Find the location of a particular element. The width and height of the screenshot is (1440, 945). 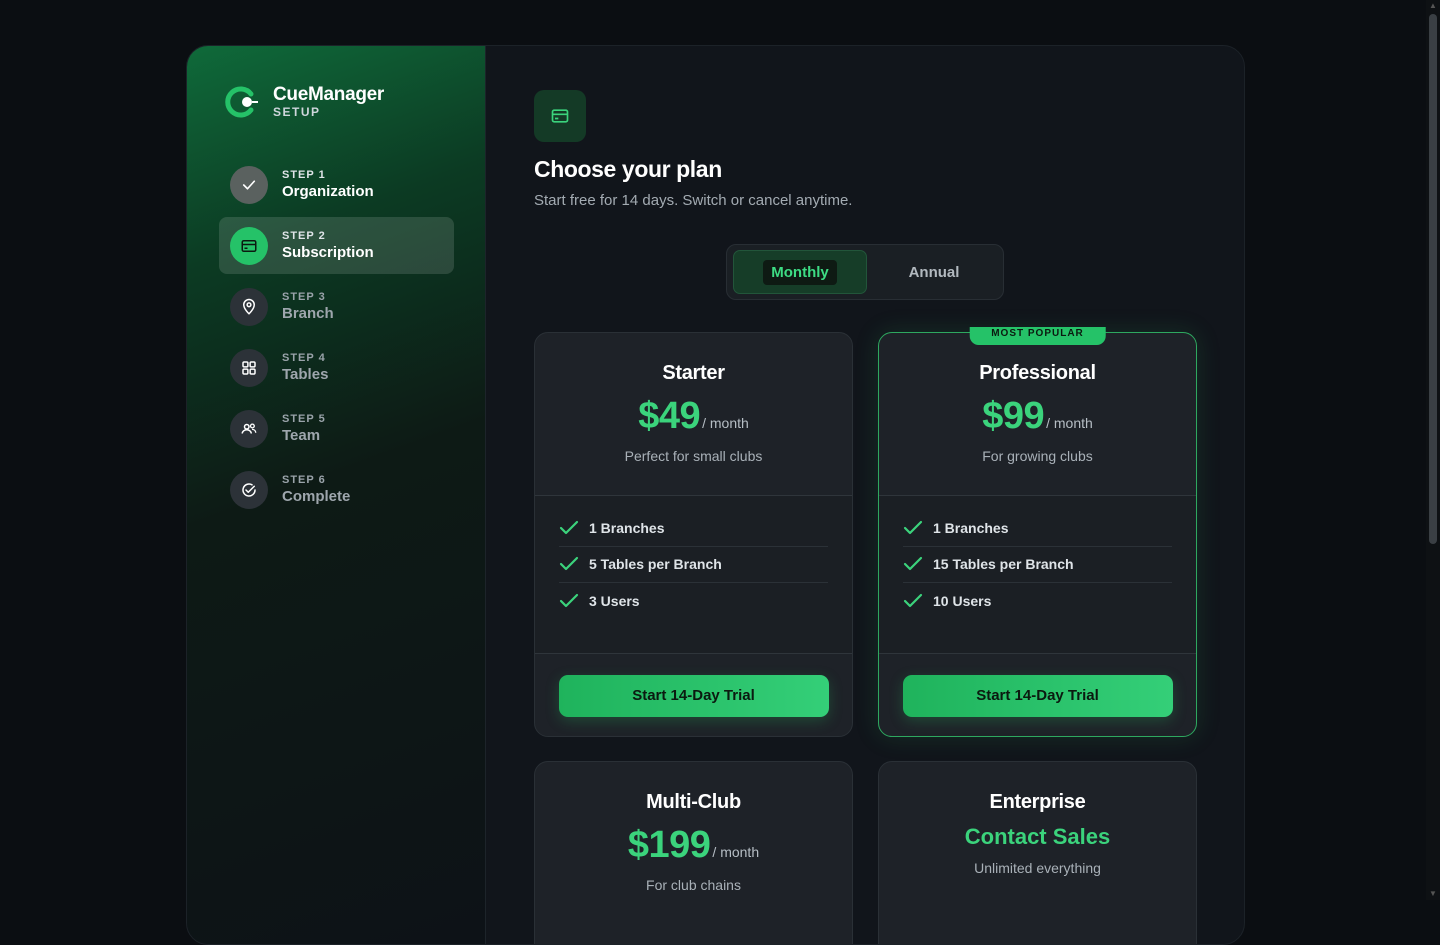

plan-name: Professional is located at coordinates (1037, 373).